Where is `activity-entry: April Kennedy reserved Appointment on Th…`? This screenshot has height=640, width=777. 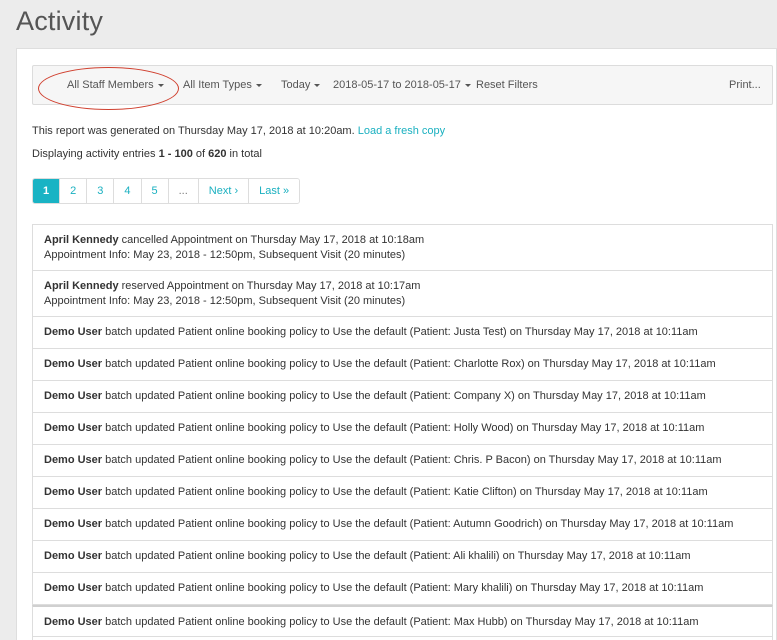 activity-entry: April Kennedy reserved Appointment on Th… is located at coordinates (402, 294).